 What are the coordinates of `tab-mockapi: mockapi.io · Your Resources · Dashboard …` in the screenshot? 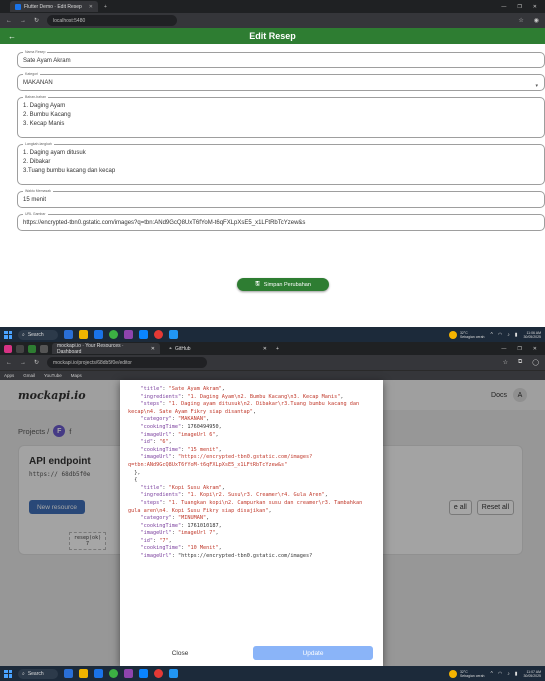 It's located at (106, 348).